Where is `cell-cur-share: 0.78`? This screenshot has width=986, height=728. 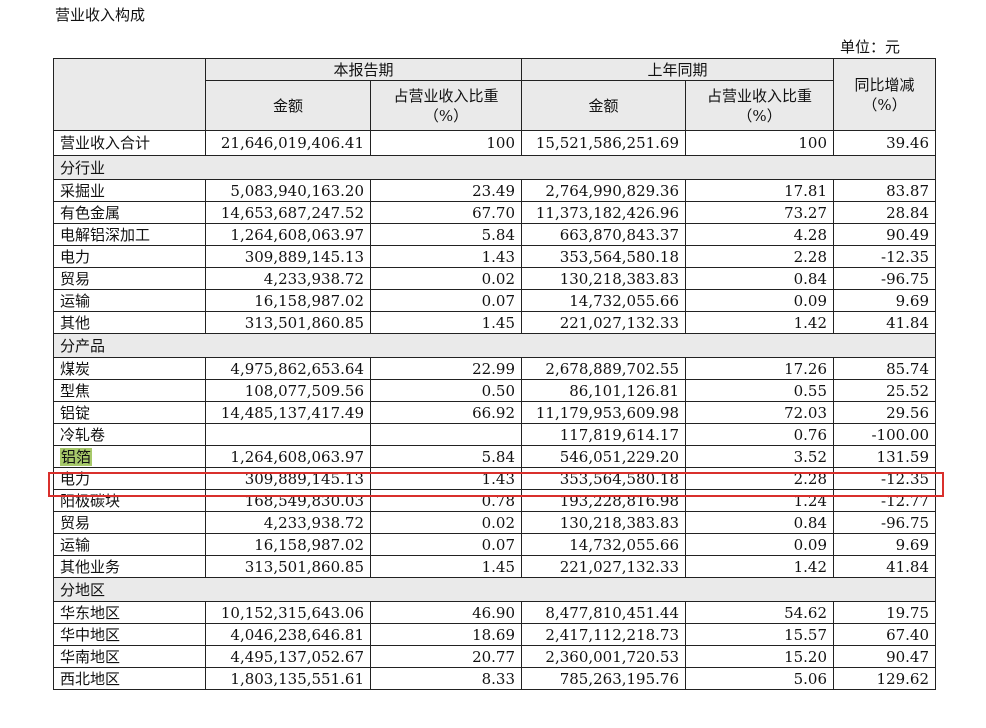 cell-cur-share: 0.78 is located at coordinates (446, 500).